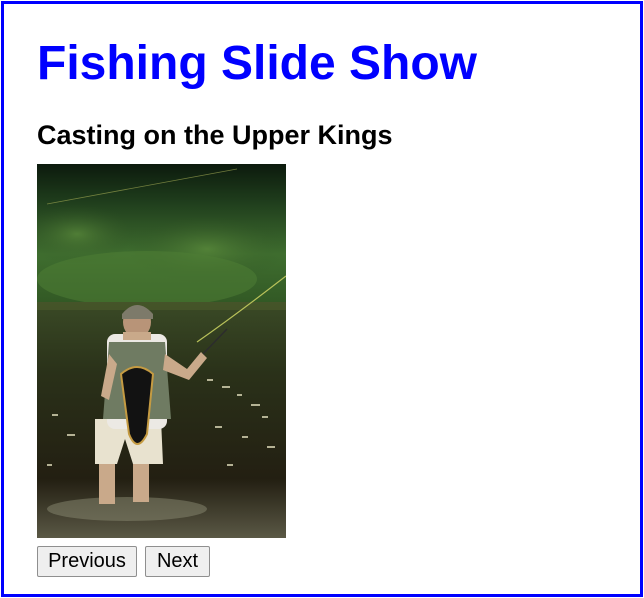 Image resolution: width=644 pixels, height=598 pixels. What do you see at coordinates (215, 135) in the screenshot?
I see `slide-caption: Casting on the Upper Kings` at bounding box center [215, 135].